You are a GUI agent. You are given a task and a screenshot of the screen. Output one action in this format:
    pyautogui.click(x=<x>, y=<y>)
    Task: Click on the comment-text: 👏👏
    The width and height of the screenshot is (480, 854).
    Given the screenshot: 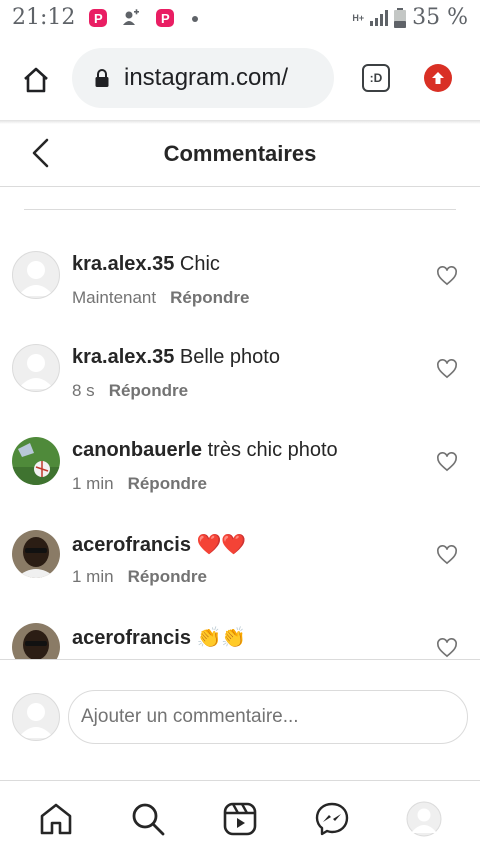 What is the action you would take?
    pyautogui.click(x=221, y=638)
    